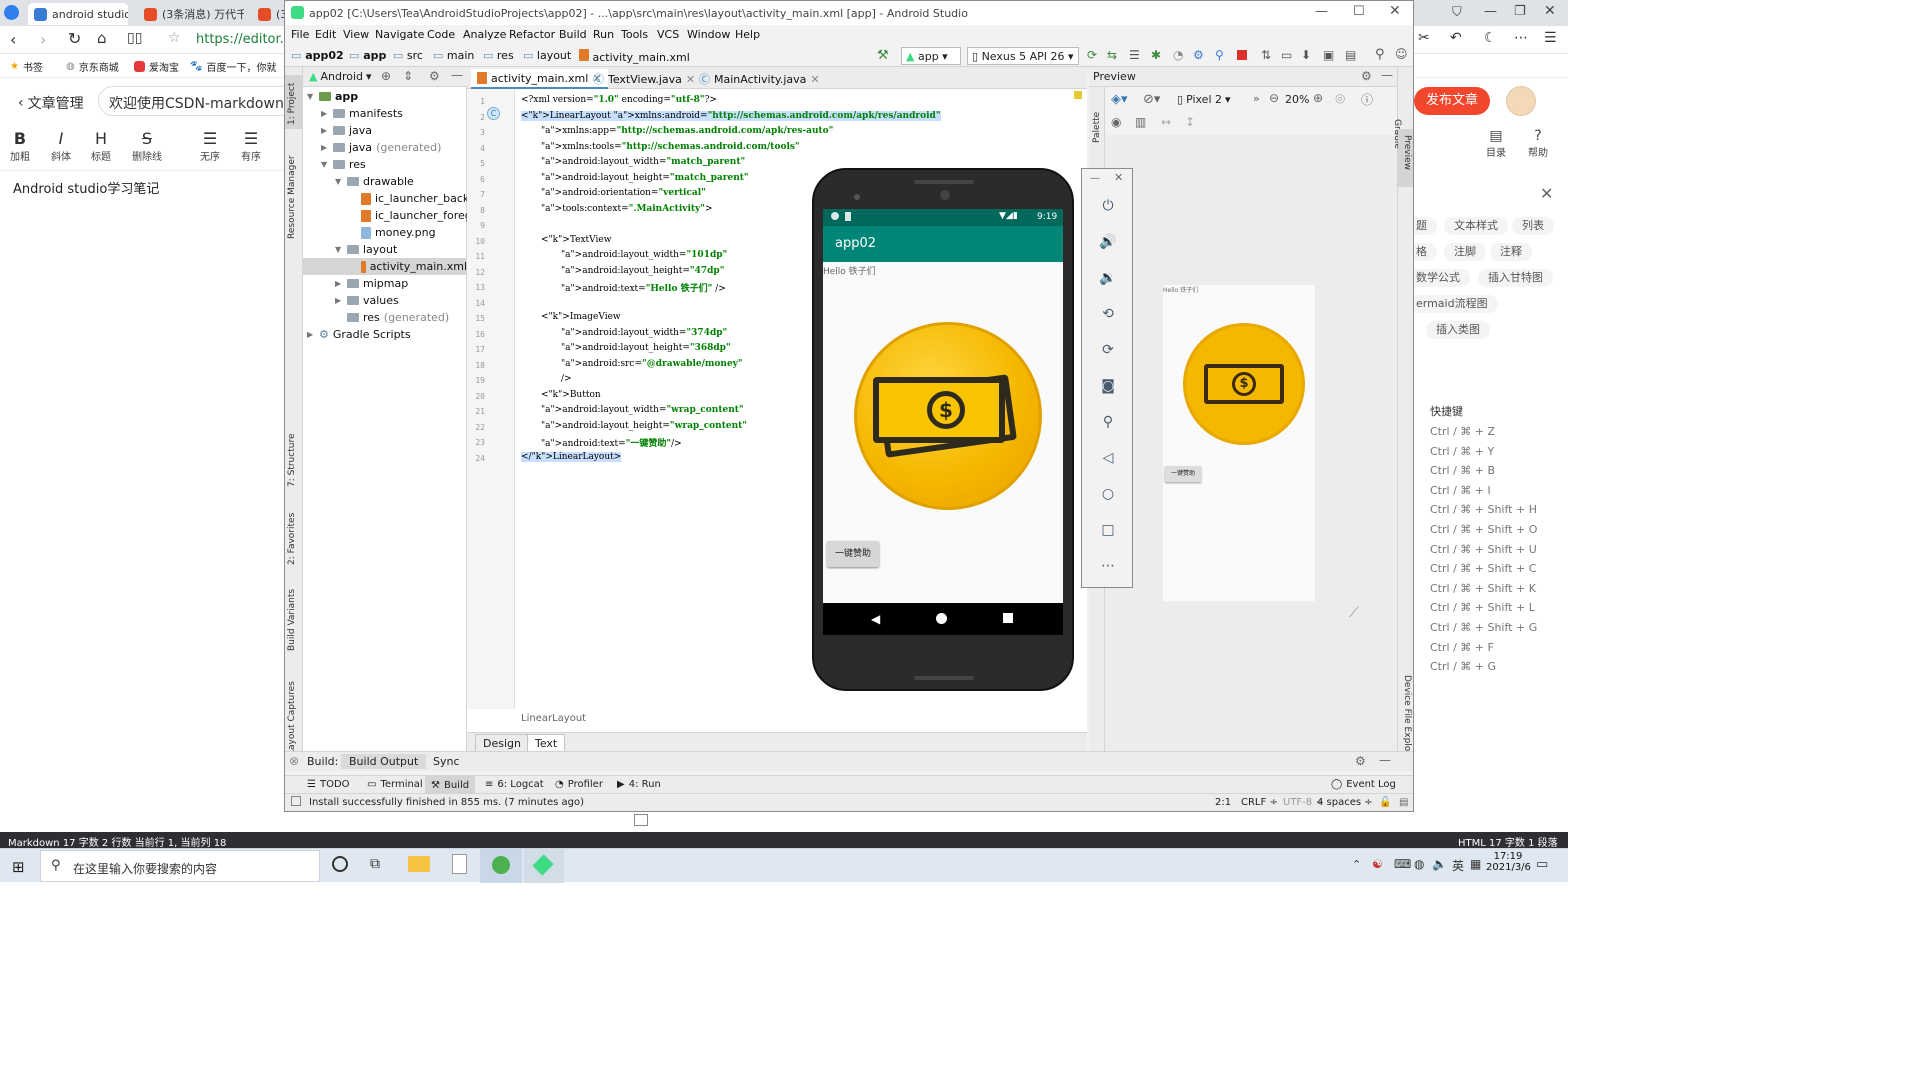 This screenshot has height=1080, width=1920. What do you see at coordinates (292, 461) in the screenshot?
I see `structure-button: 7: Structure` at bounding box center [292, 461].